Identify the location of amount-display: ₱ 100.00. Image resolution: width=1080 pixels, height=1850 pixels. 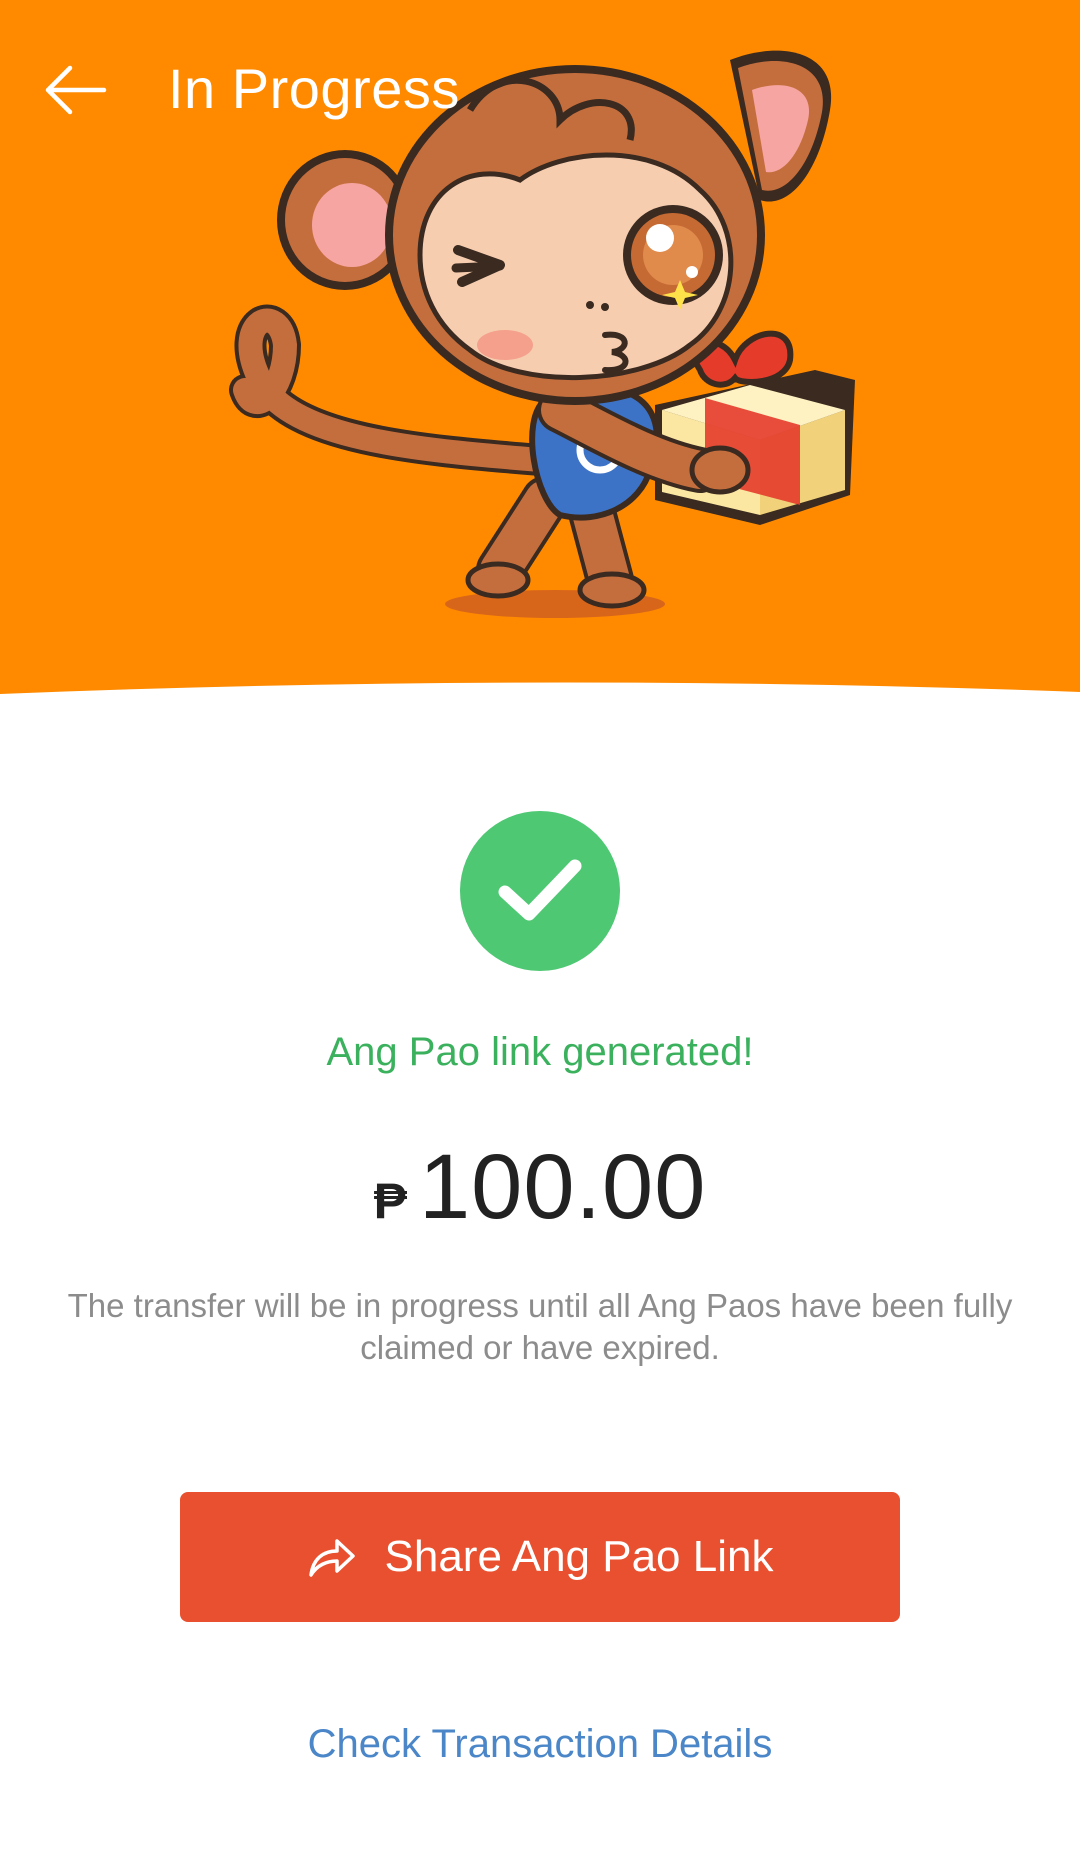
(540, 1187).